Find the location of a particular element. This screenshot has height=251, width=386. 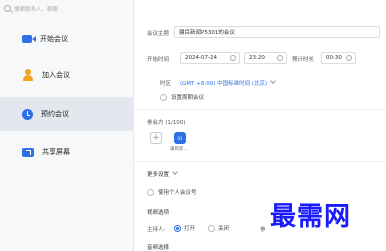

nav-label: 预约会议 is located at coordinates (55, 114).